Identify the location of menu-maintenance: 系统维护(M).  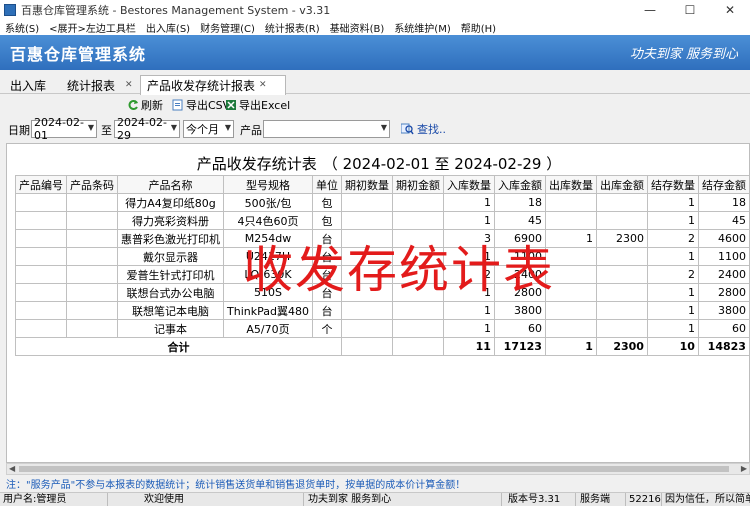
(422, 27).